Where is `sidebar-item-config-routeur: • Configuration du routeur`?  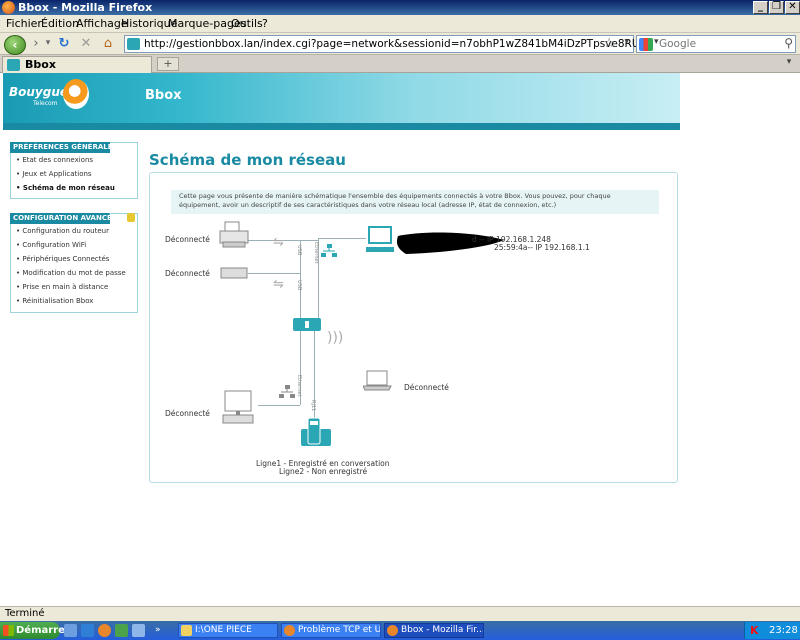
sidebar-item-config-routeur: • Configuration du routeur is located at coordinates (62, 231).